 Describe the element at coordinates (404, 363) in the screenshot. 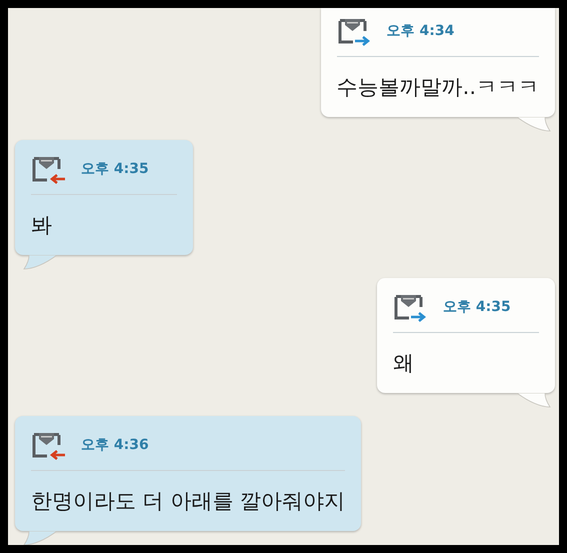

I see `message-text: 왜` at that location.